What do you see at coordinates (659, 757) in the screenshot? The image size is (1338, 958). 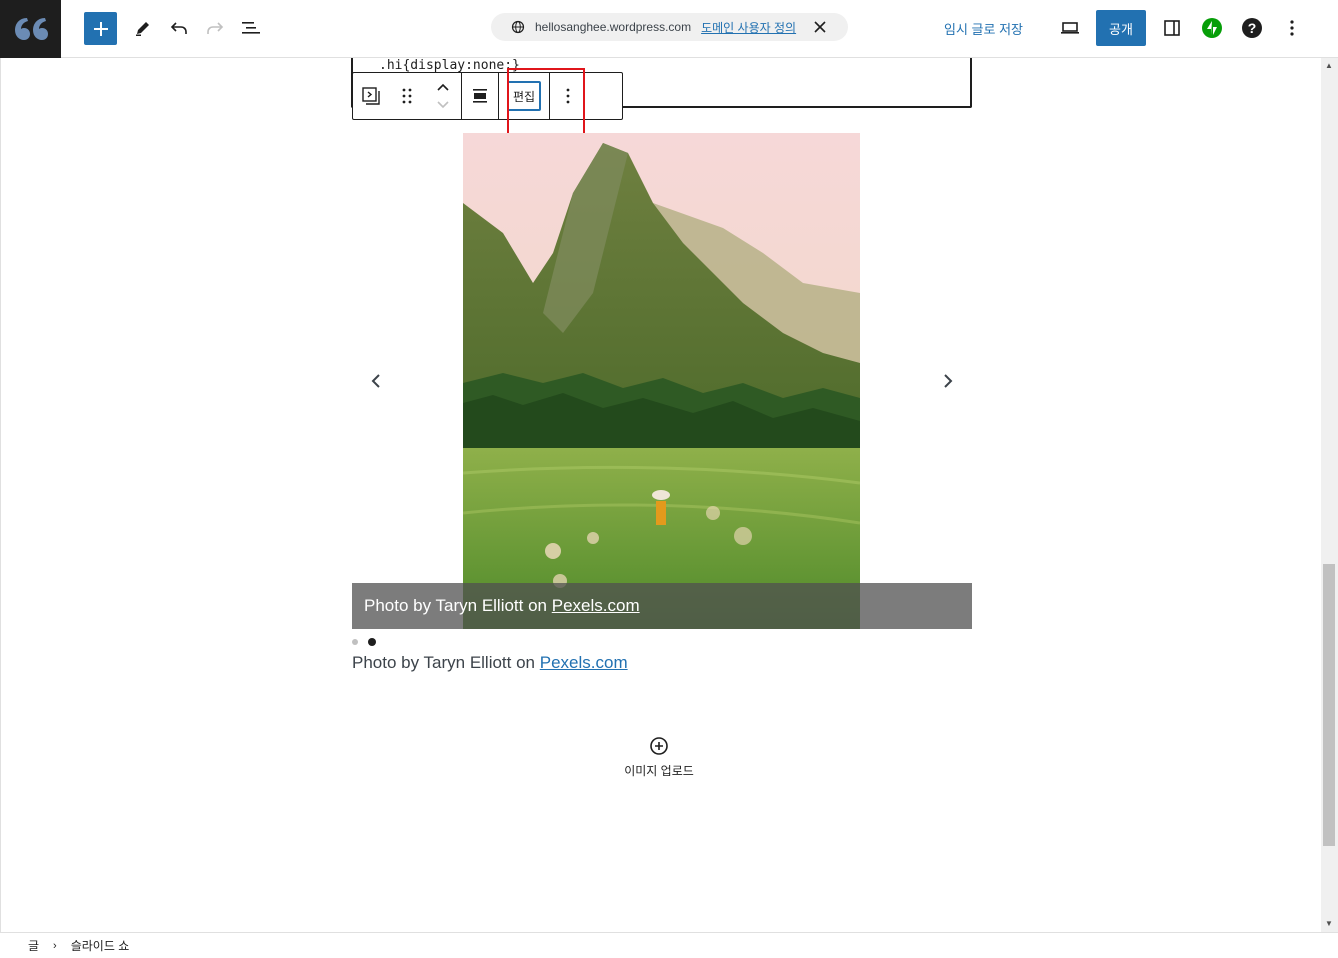 I see `upload-image-button: 이미지 업로드` at bounding box center [659, 757].